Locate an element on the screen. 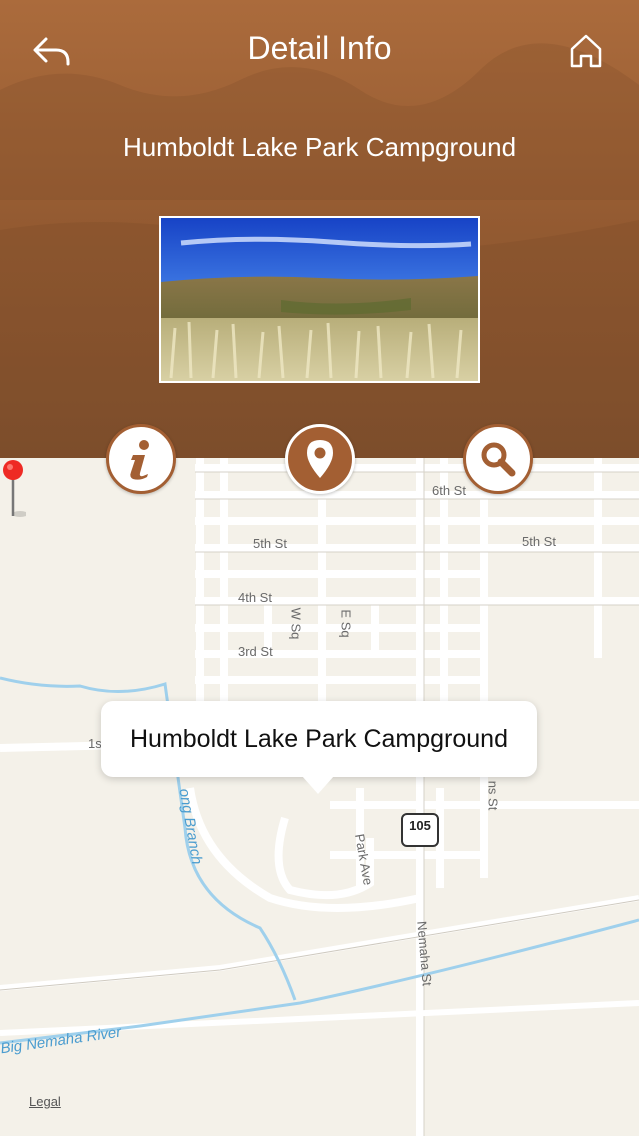  info-button is located at coordinates (141, 459).